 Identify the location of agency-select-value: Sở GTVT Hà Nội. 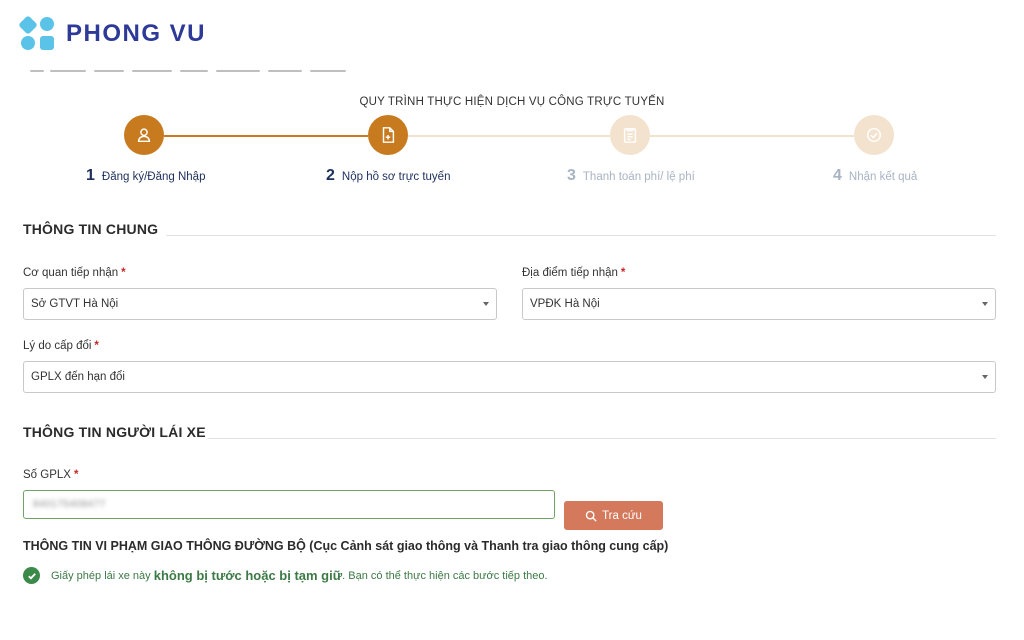
(75, 304).